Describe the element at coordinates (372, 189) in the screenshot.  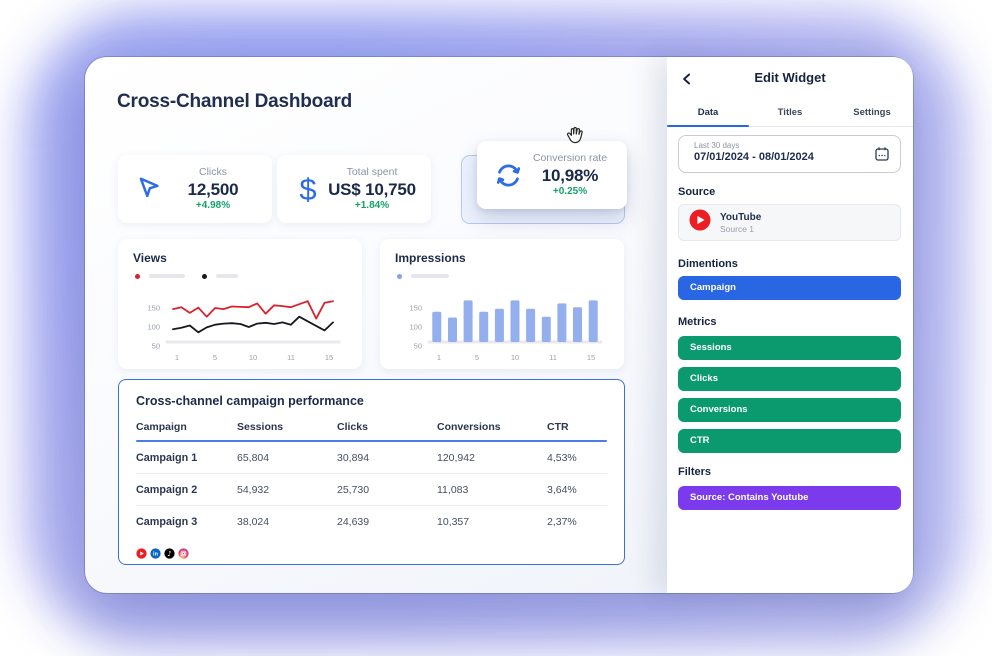
I see `kpi-value: US$ 10,750` at that location.